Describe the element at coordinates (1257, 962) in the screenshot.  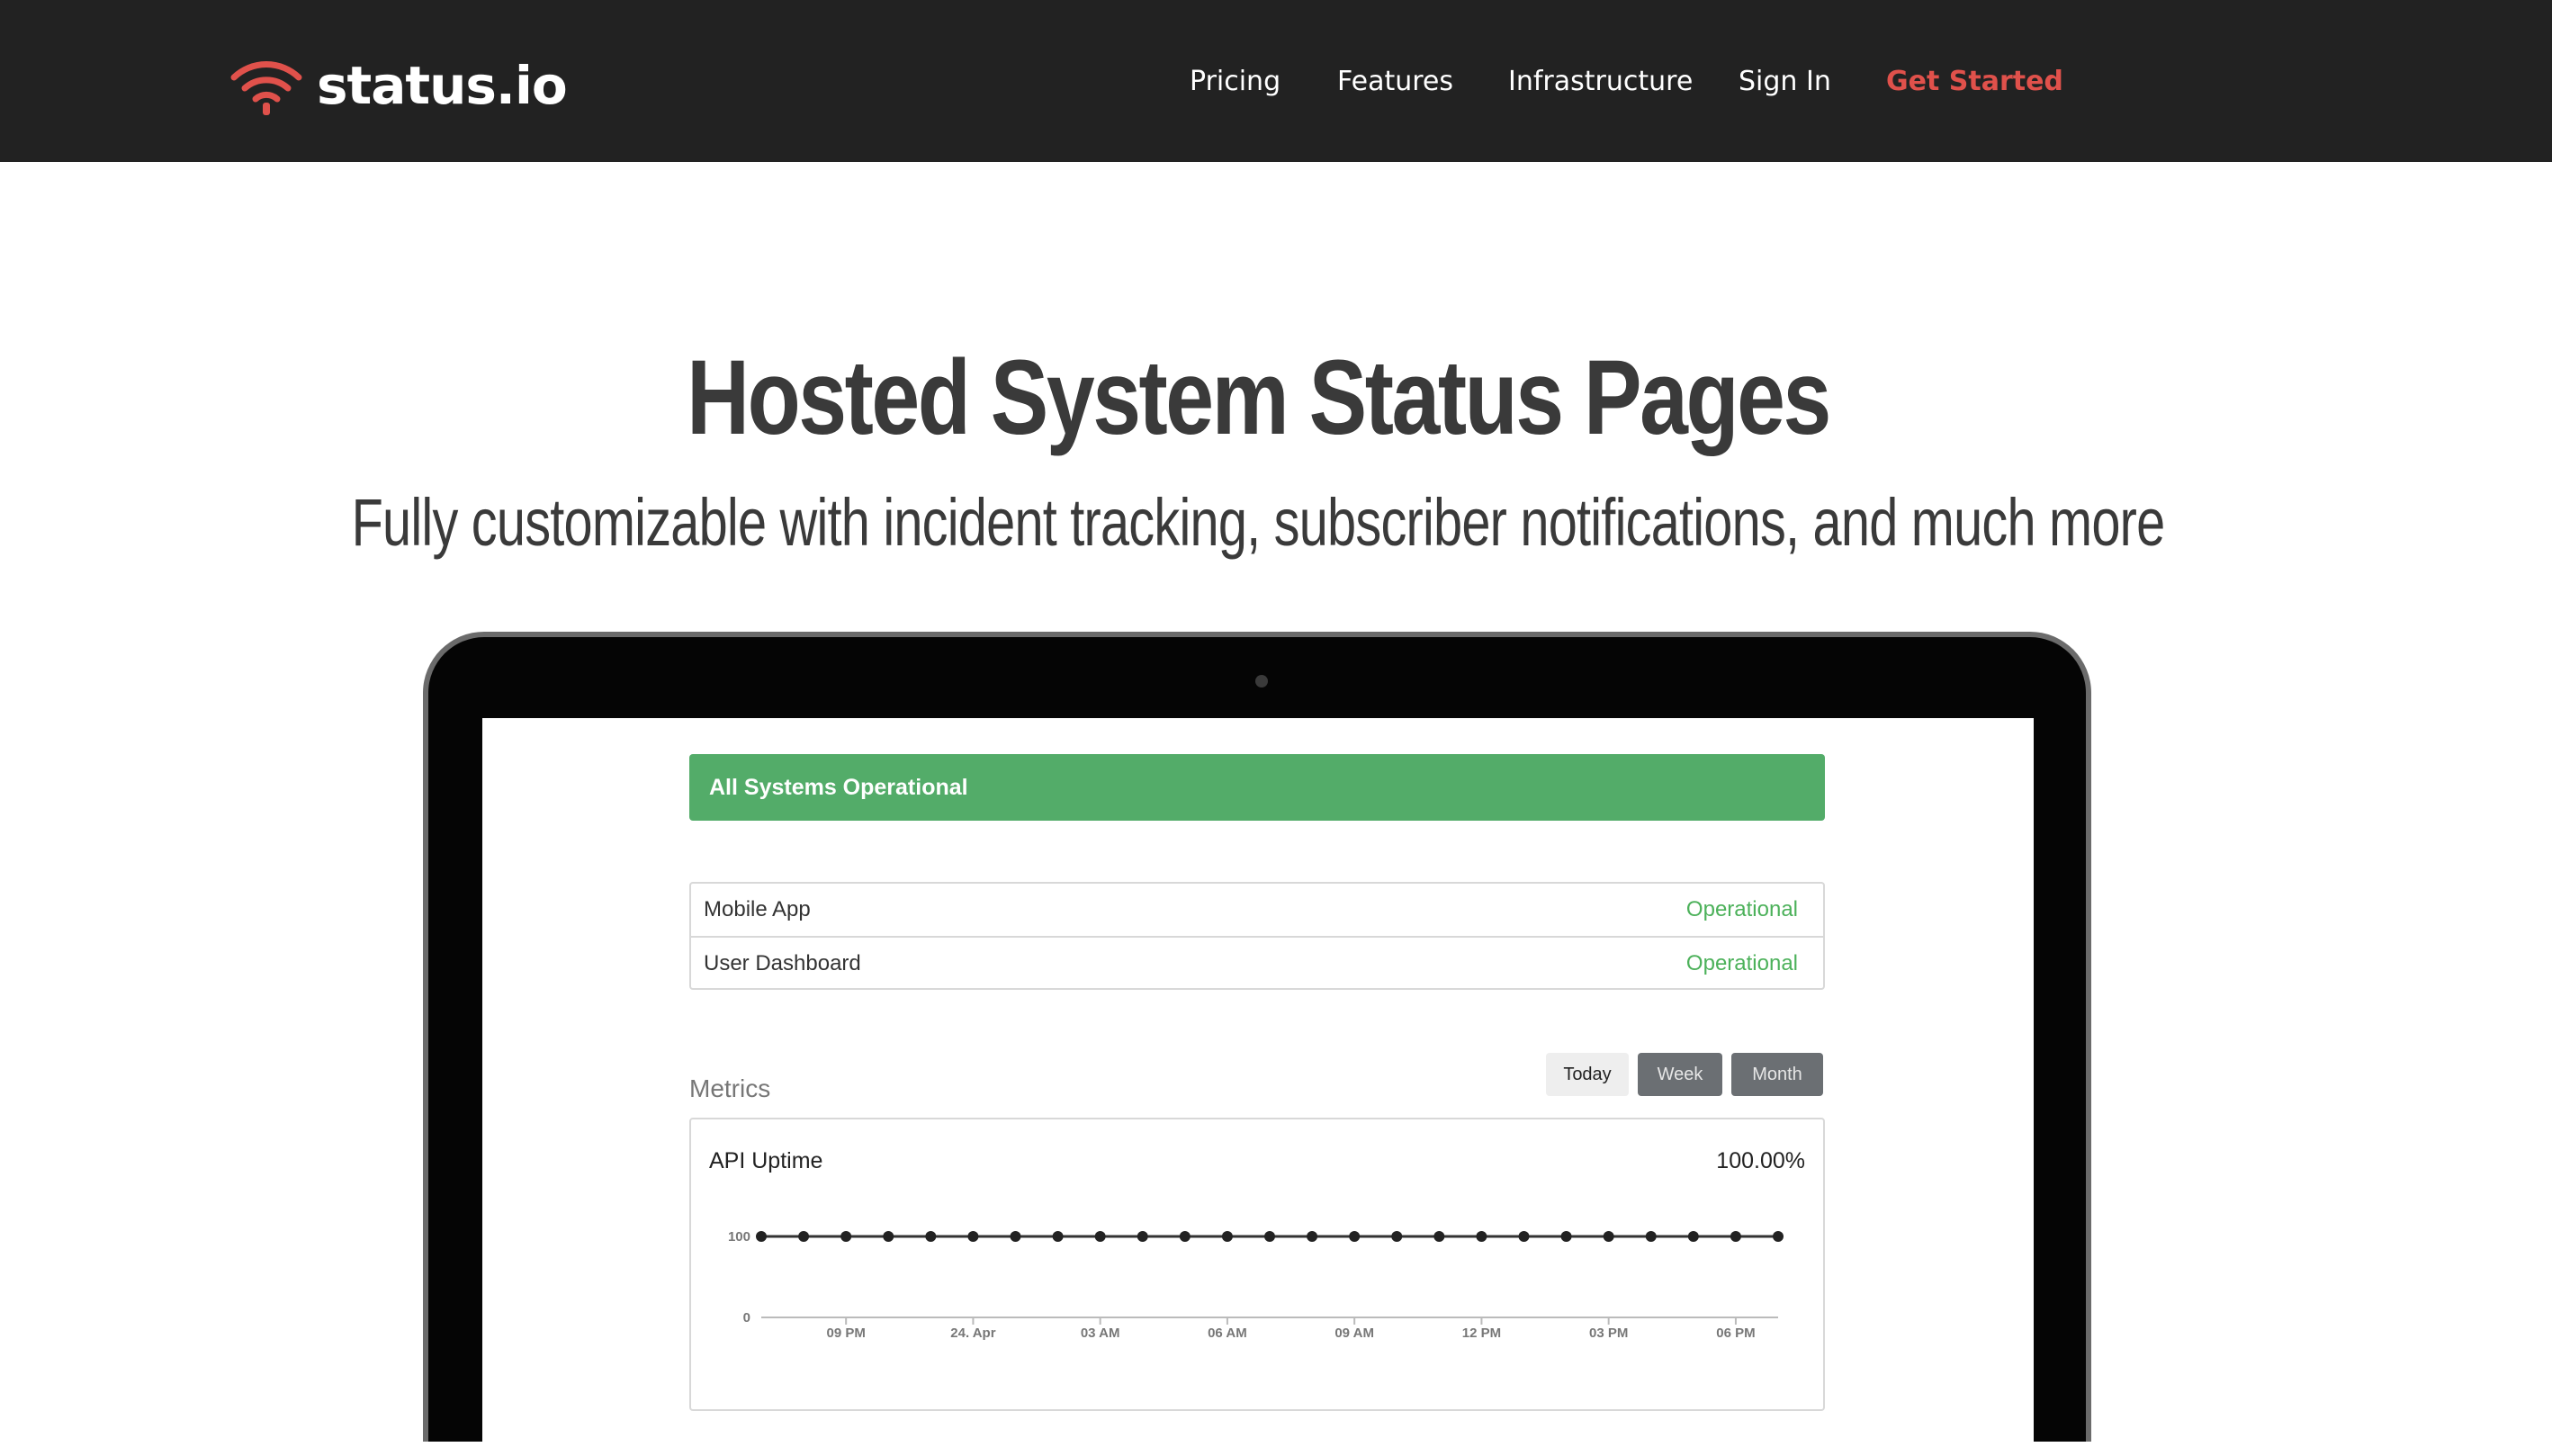
I see `component-row: User Dashboard Operational` at that location.